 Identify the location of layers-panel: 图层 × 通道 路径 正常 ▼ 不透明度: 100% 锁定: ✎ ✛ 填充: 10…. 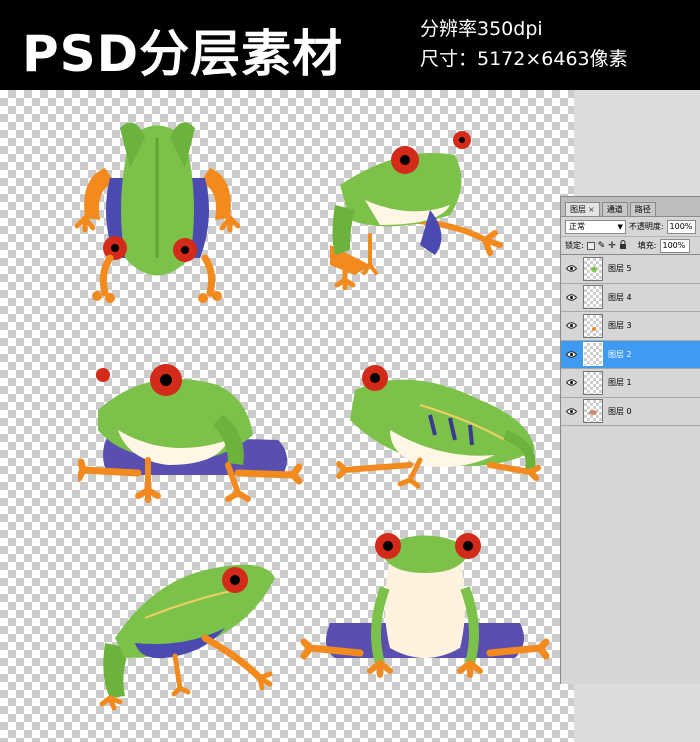
(630, 440).